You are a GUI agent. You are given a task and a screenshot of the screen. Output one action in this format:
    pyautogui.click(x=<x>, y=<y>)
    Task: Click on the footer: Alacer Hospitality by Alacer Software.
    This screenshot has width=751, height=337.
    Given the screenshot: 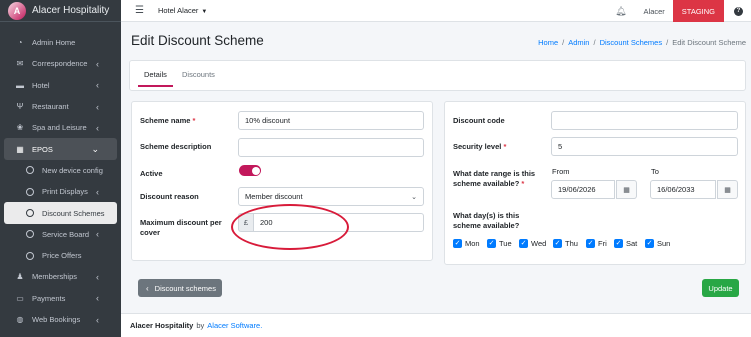 What is the action you would take?
    pyautogui.click(x=436, y=325)
    